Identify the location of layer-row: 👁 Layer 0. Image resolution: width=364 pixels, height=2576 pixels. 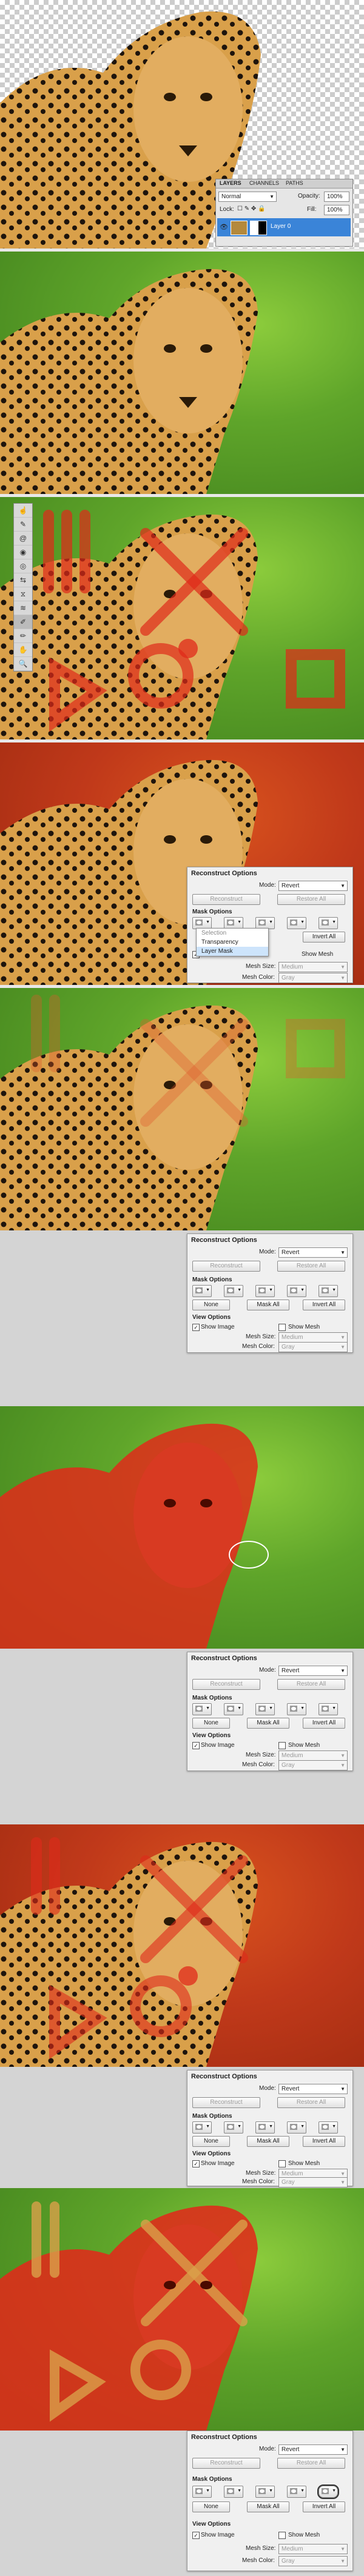
(284, 227).